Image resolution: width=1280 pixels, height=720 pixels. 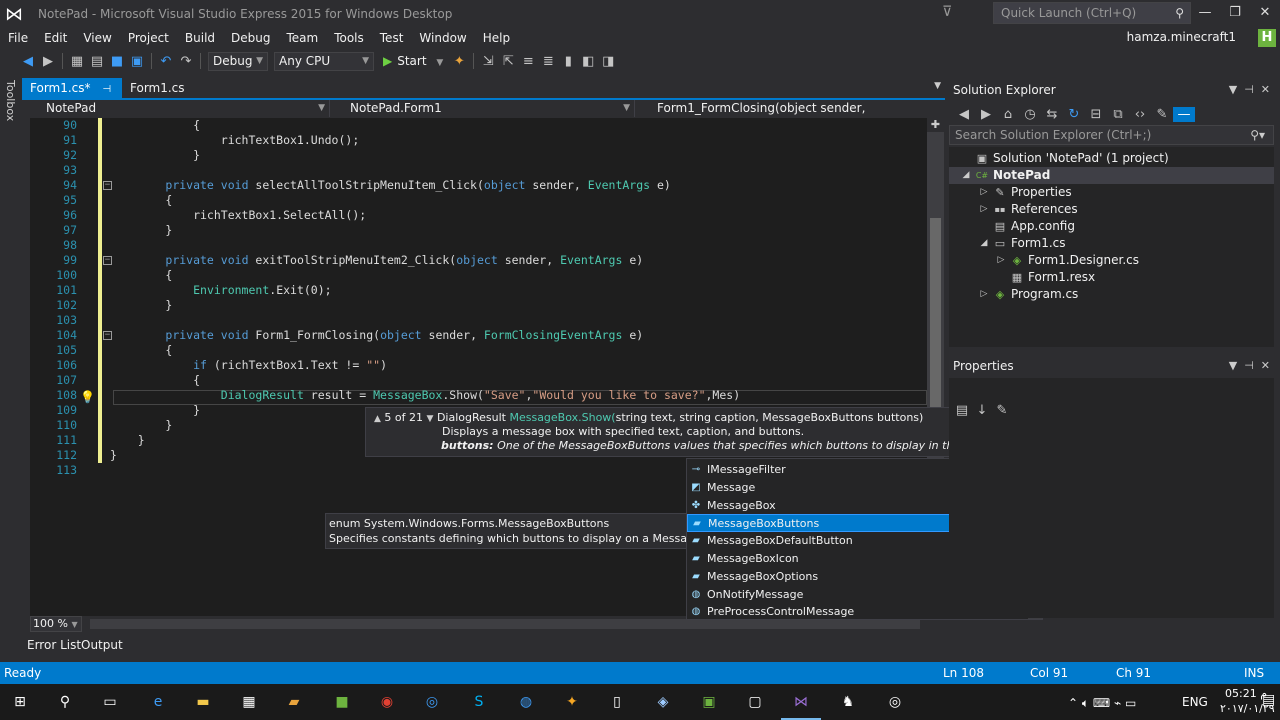 I want to click on menu-team: Team, so click(x=302, y=38).